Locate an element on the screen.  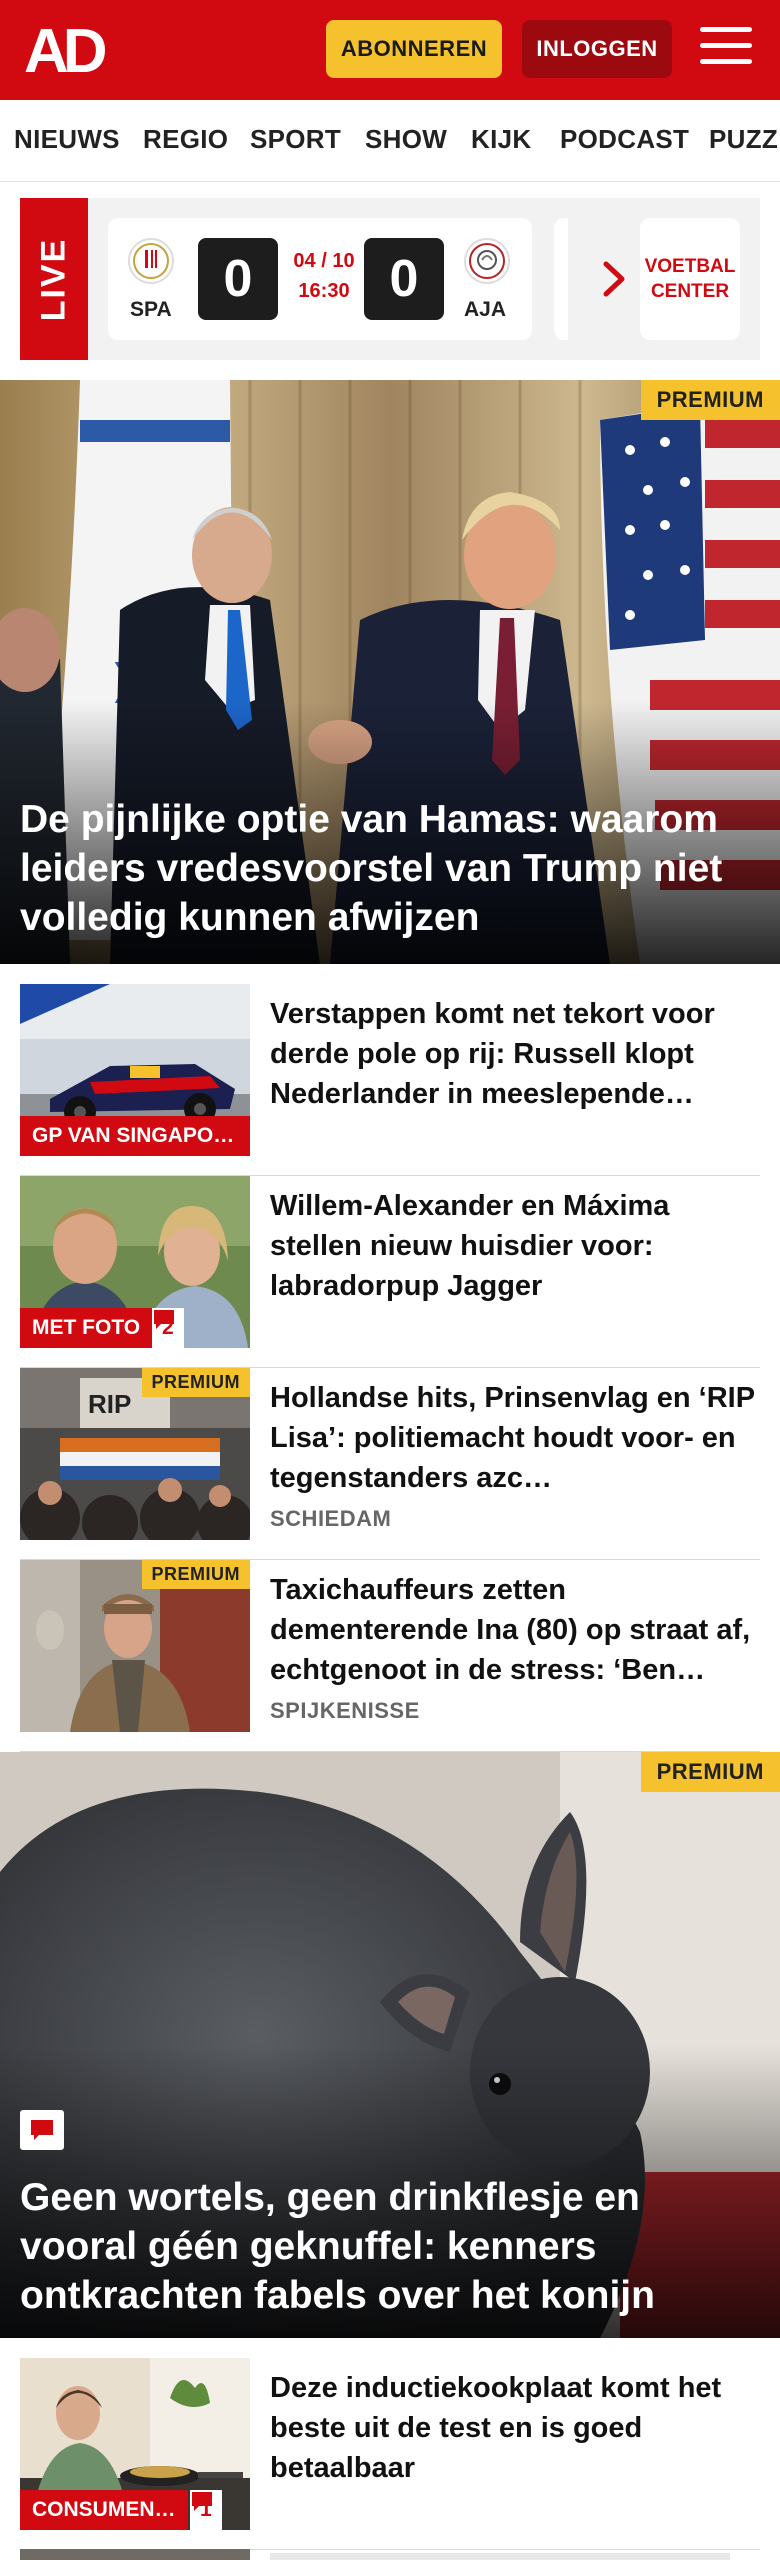
match-card: SPA 0 04 / 10 16:30 0 AJA is located at coordinates (320, 279).